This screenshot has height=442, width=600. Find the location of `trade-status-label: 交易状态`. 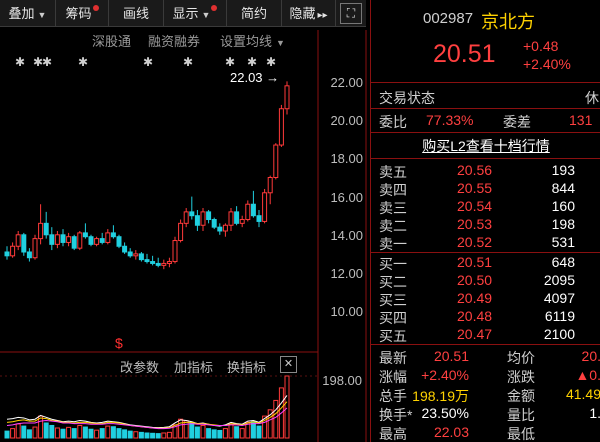

trade-status-label: 交易状态 is located at coordinates (407, 98).